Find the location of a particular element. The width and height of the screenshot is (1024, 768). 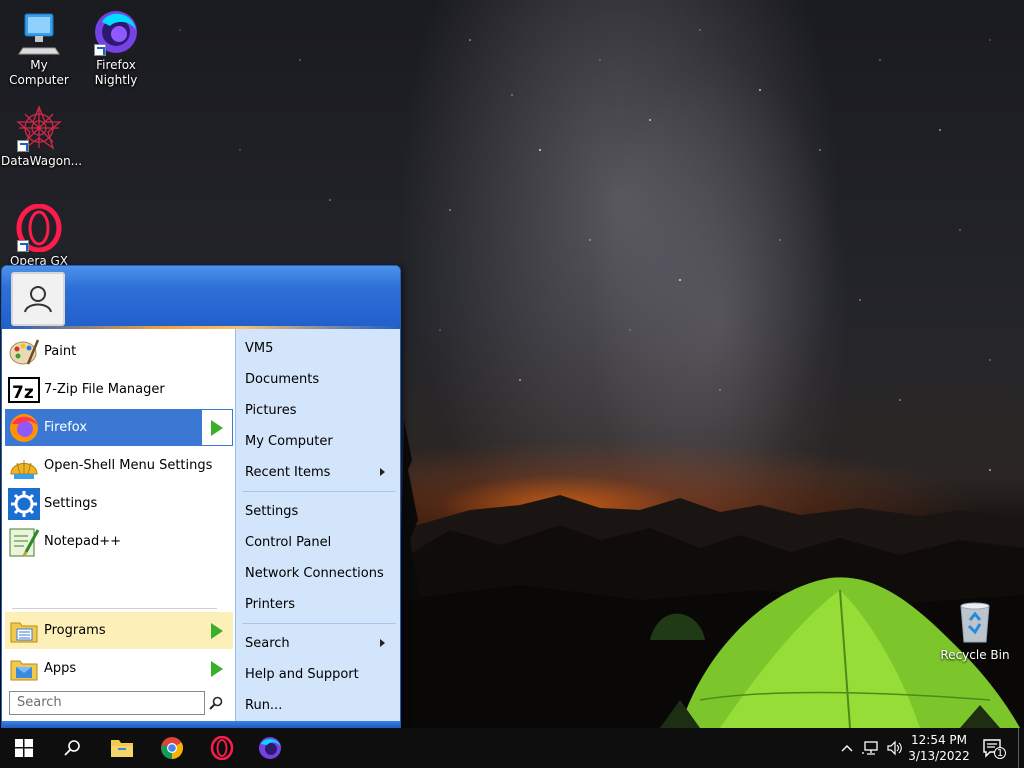

taskbar-search-button is located at coordinates (72, 748).